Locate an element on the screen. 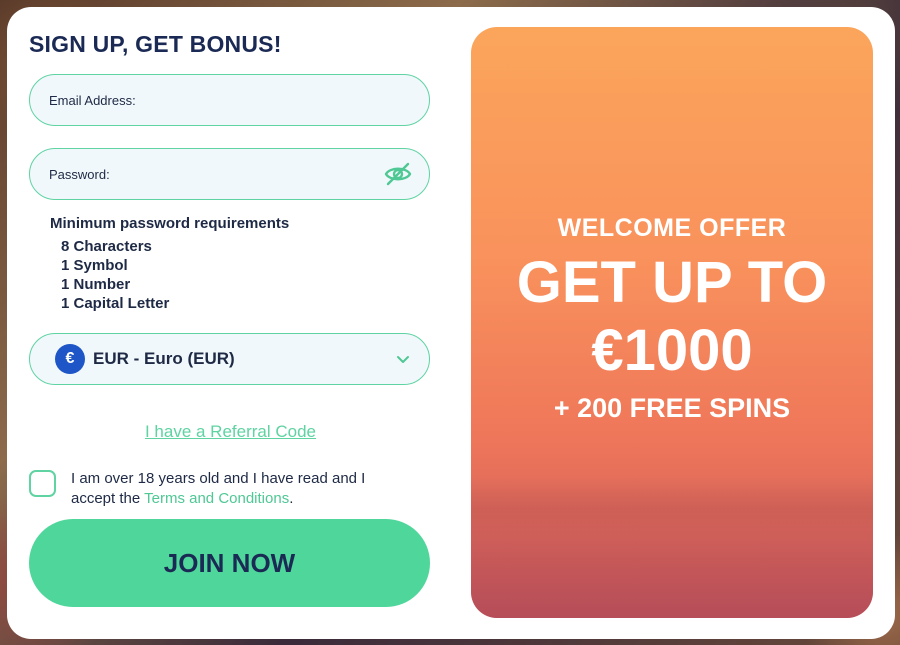 The image size is (900, 645). referral-code-link: I have a Referral Code is located at coordinates (230, 432).